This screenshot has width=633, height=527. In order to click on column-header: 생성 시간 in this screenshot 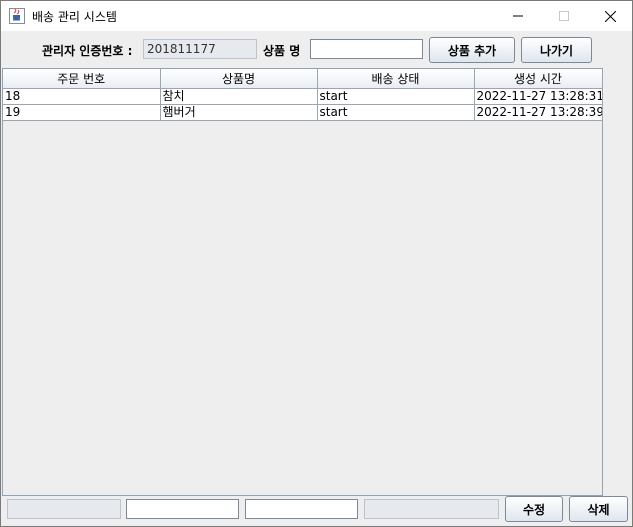, I will do `click(538, 79)`.